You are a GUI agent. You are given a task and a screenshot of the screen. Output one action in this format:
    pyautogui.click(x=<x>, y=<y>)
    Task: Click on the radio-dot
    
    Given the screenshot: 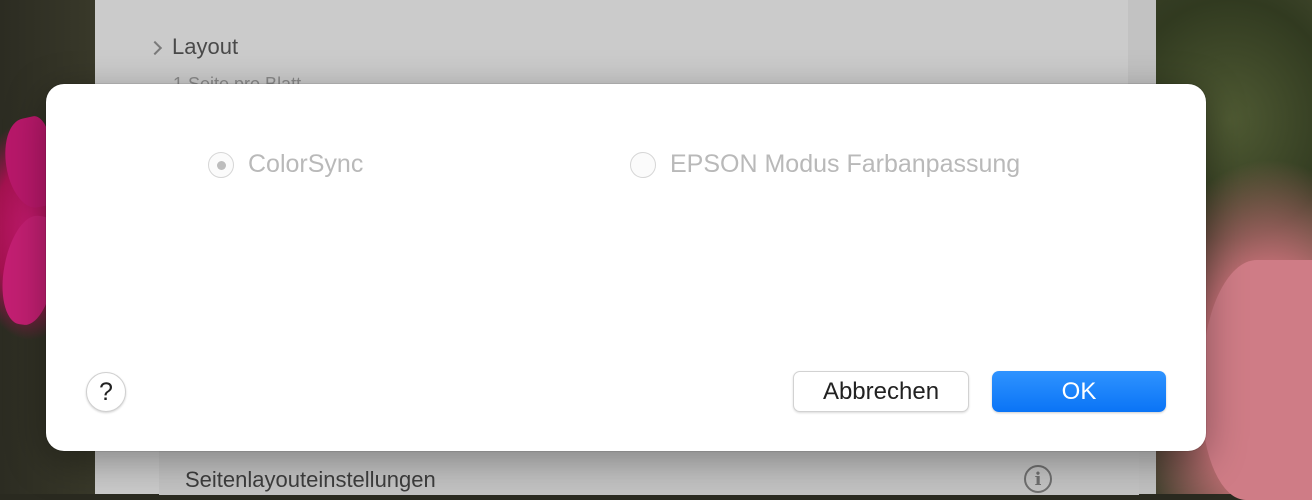 What is the action you would take?
    pyautogui.click(x=221, y=165)
    